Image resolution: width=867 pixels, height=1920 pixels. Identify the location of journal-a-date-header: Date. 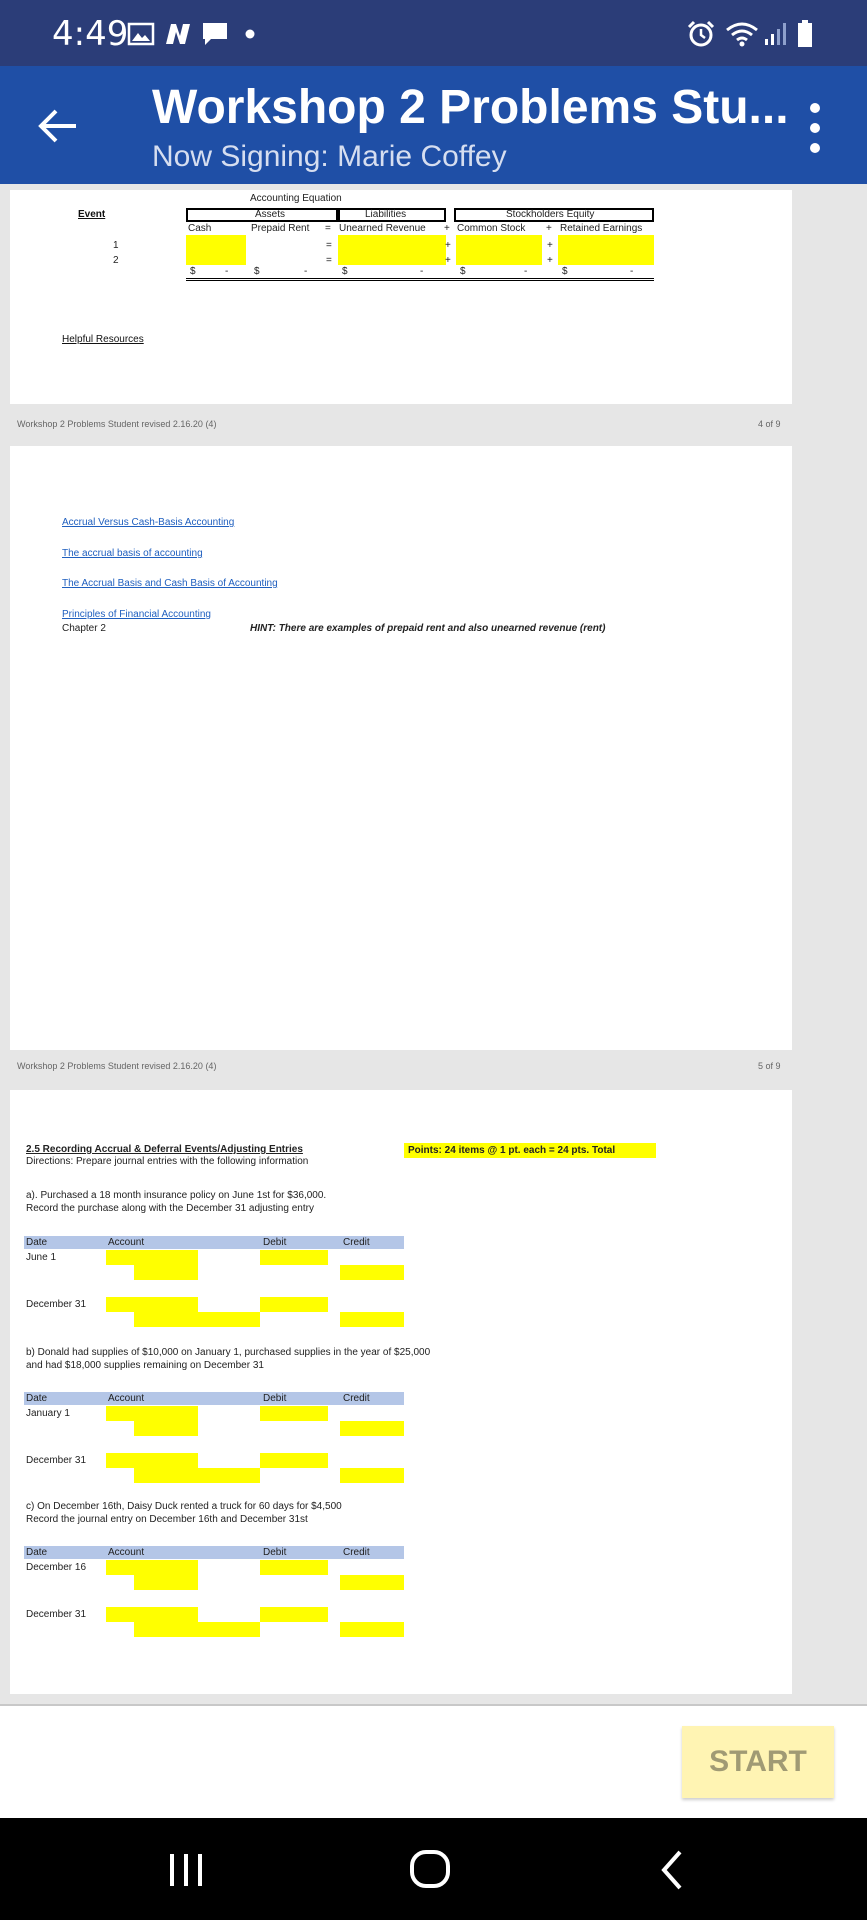
(37, 1242).